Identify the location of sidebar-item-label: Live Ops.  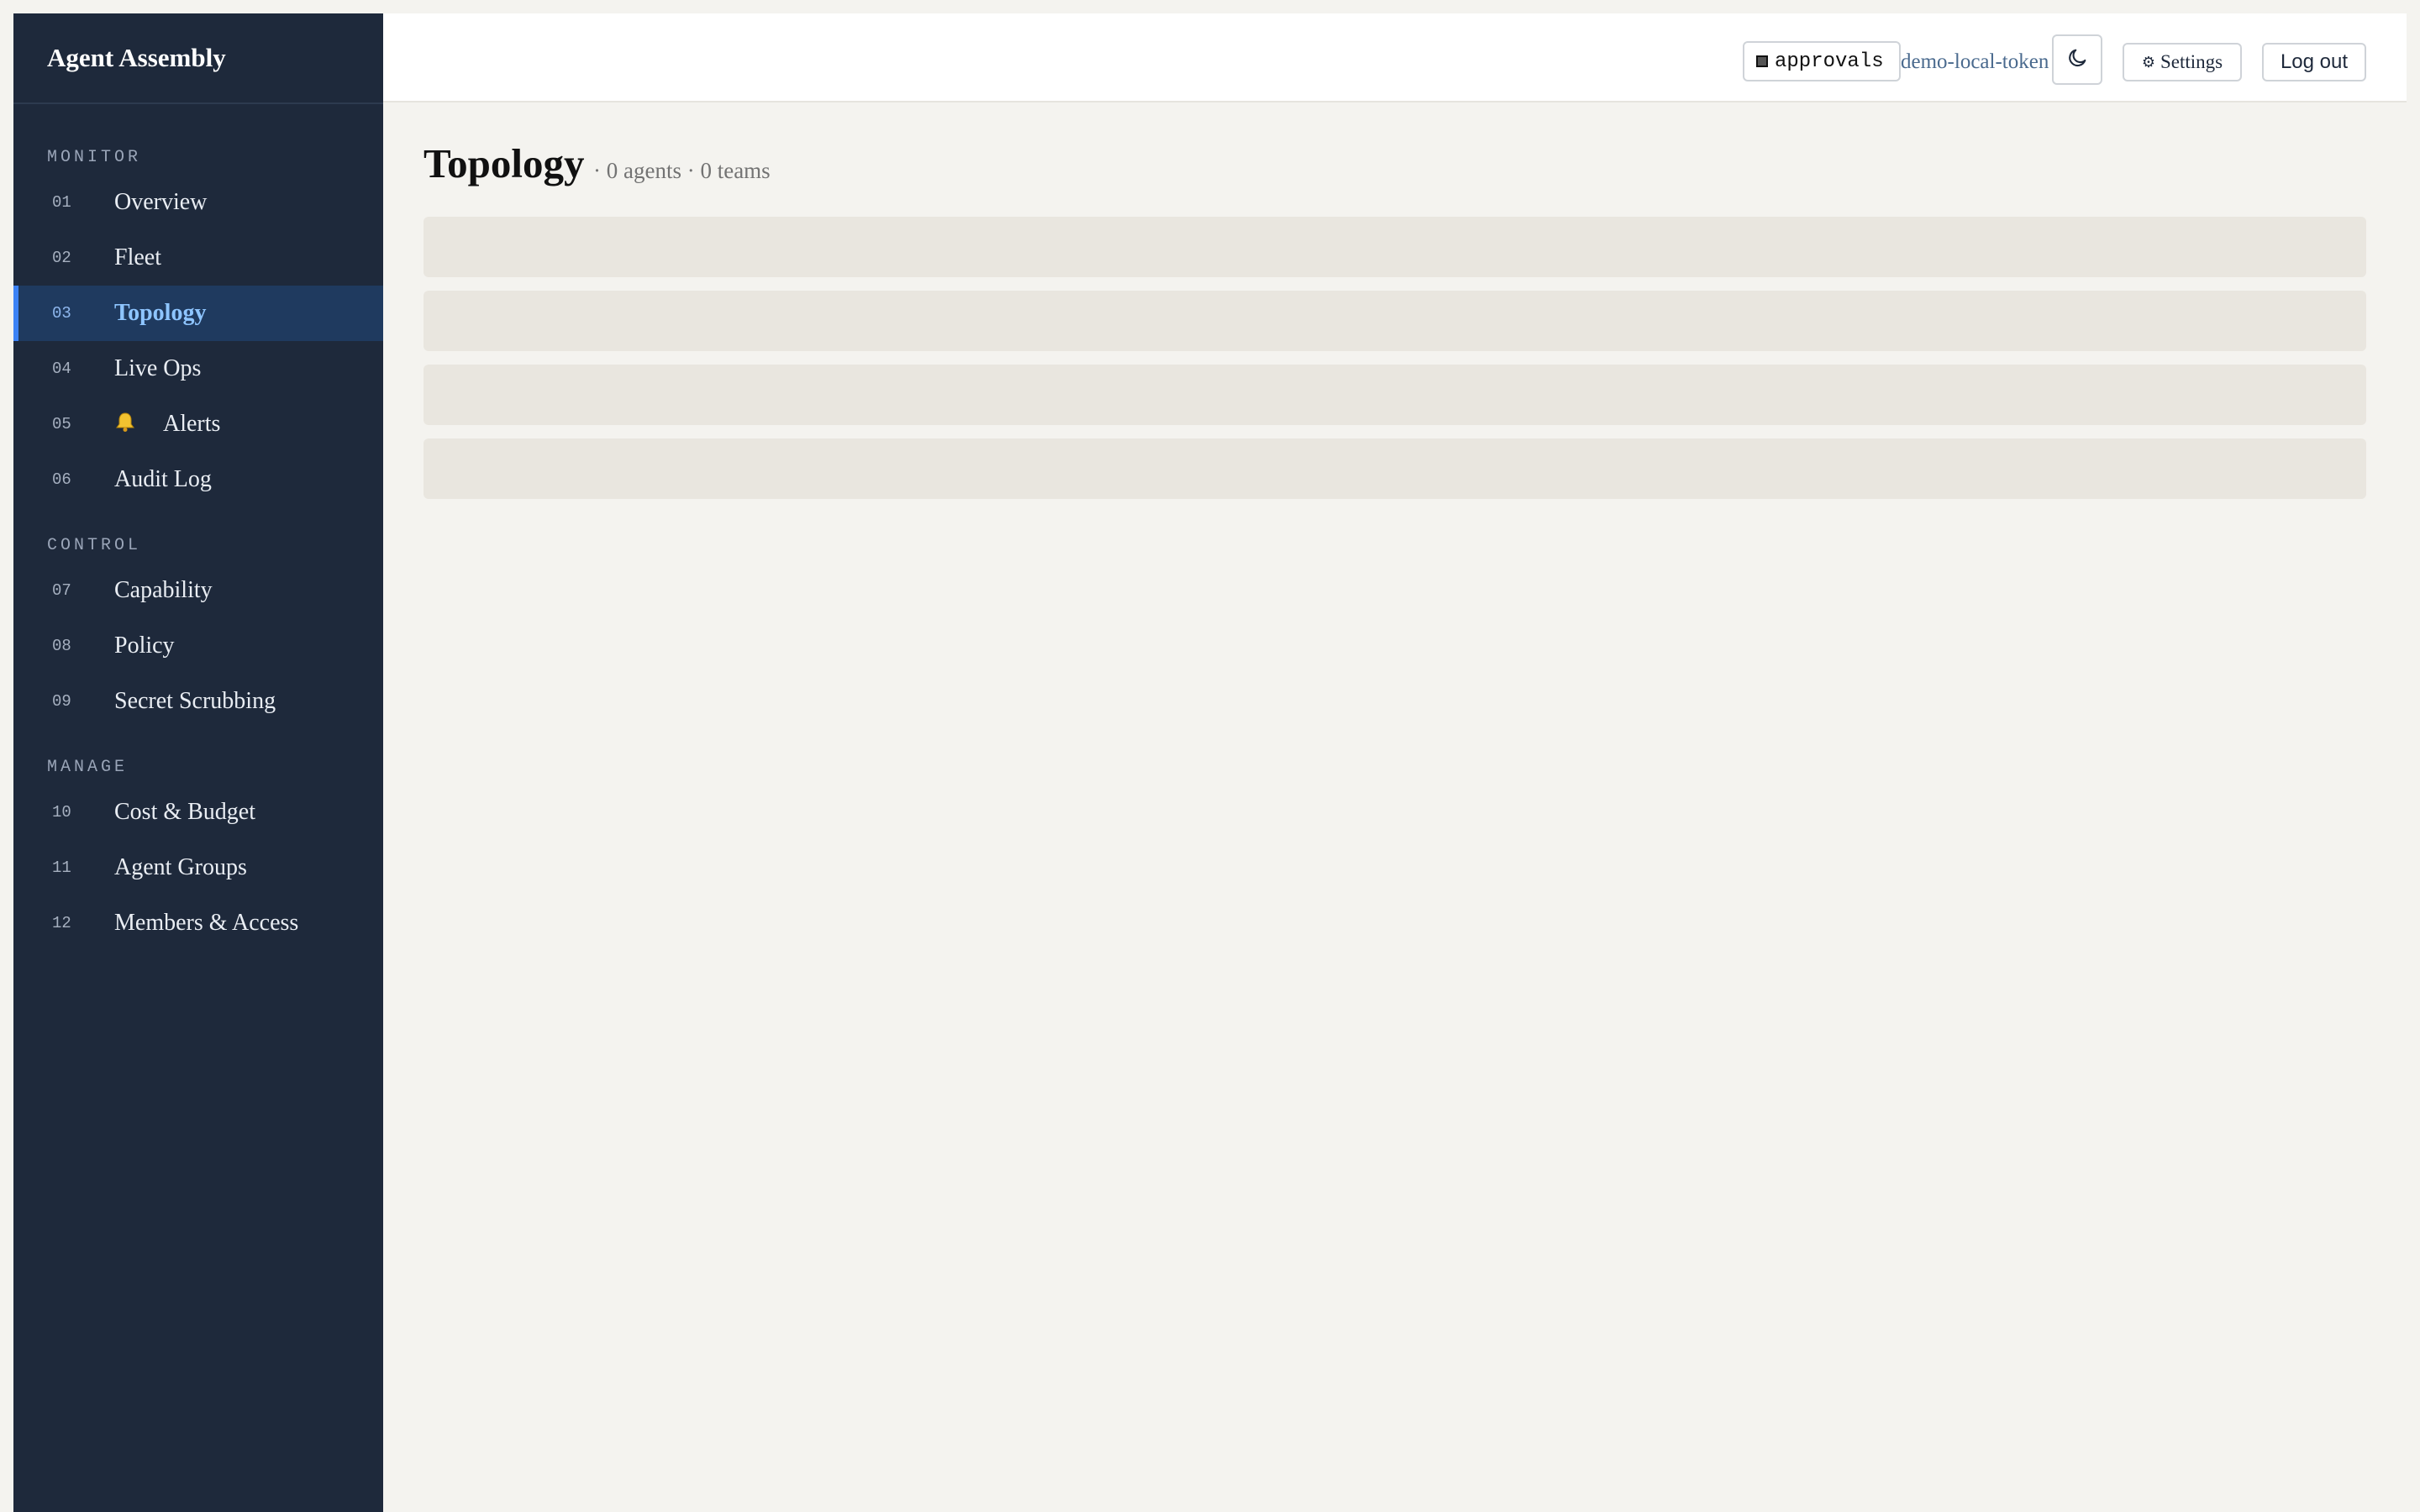
(158, 368).